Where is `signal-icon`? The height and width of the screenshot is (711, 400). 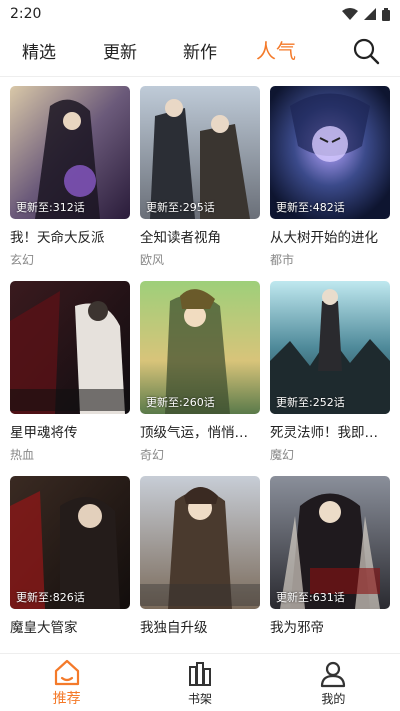
signal-icon is located at coordinates (370, 14).